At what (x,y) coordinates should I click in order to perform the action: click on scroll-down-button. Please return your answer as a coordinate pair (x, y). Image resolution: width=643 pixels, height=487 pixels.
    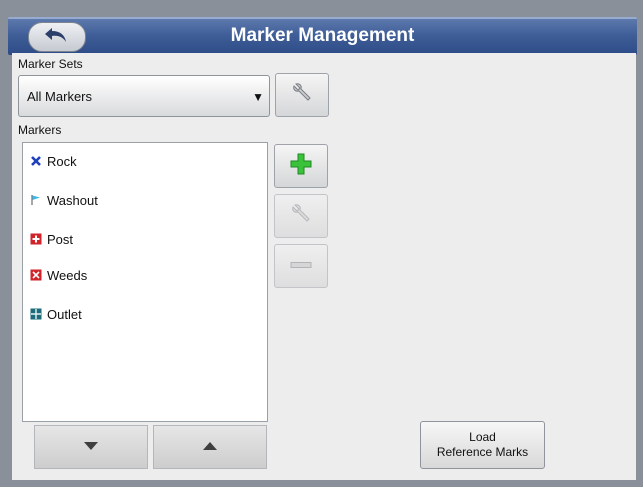
    Looking at the image, I should click on (91, 447).